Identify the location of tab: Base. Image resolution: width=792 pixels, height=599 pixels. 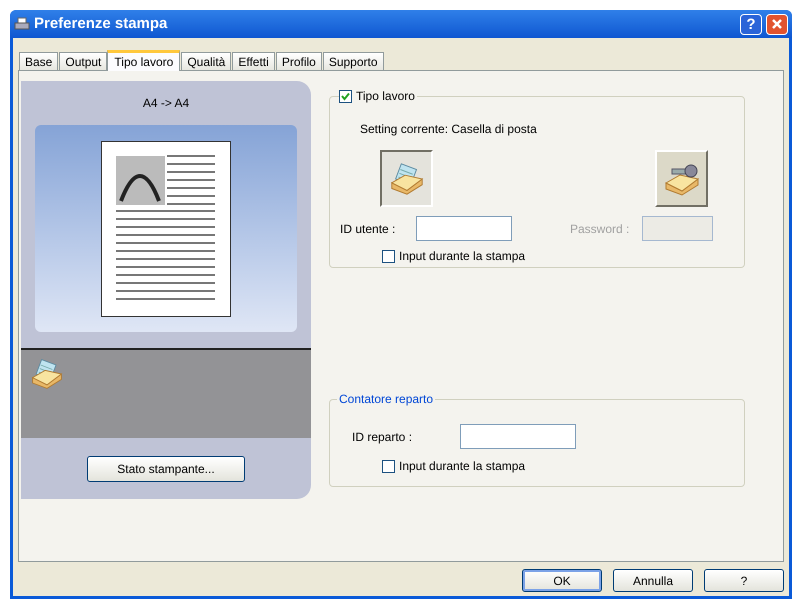
(38, 61).